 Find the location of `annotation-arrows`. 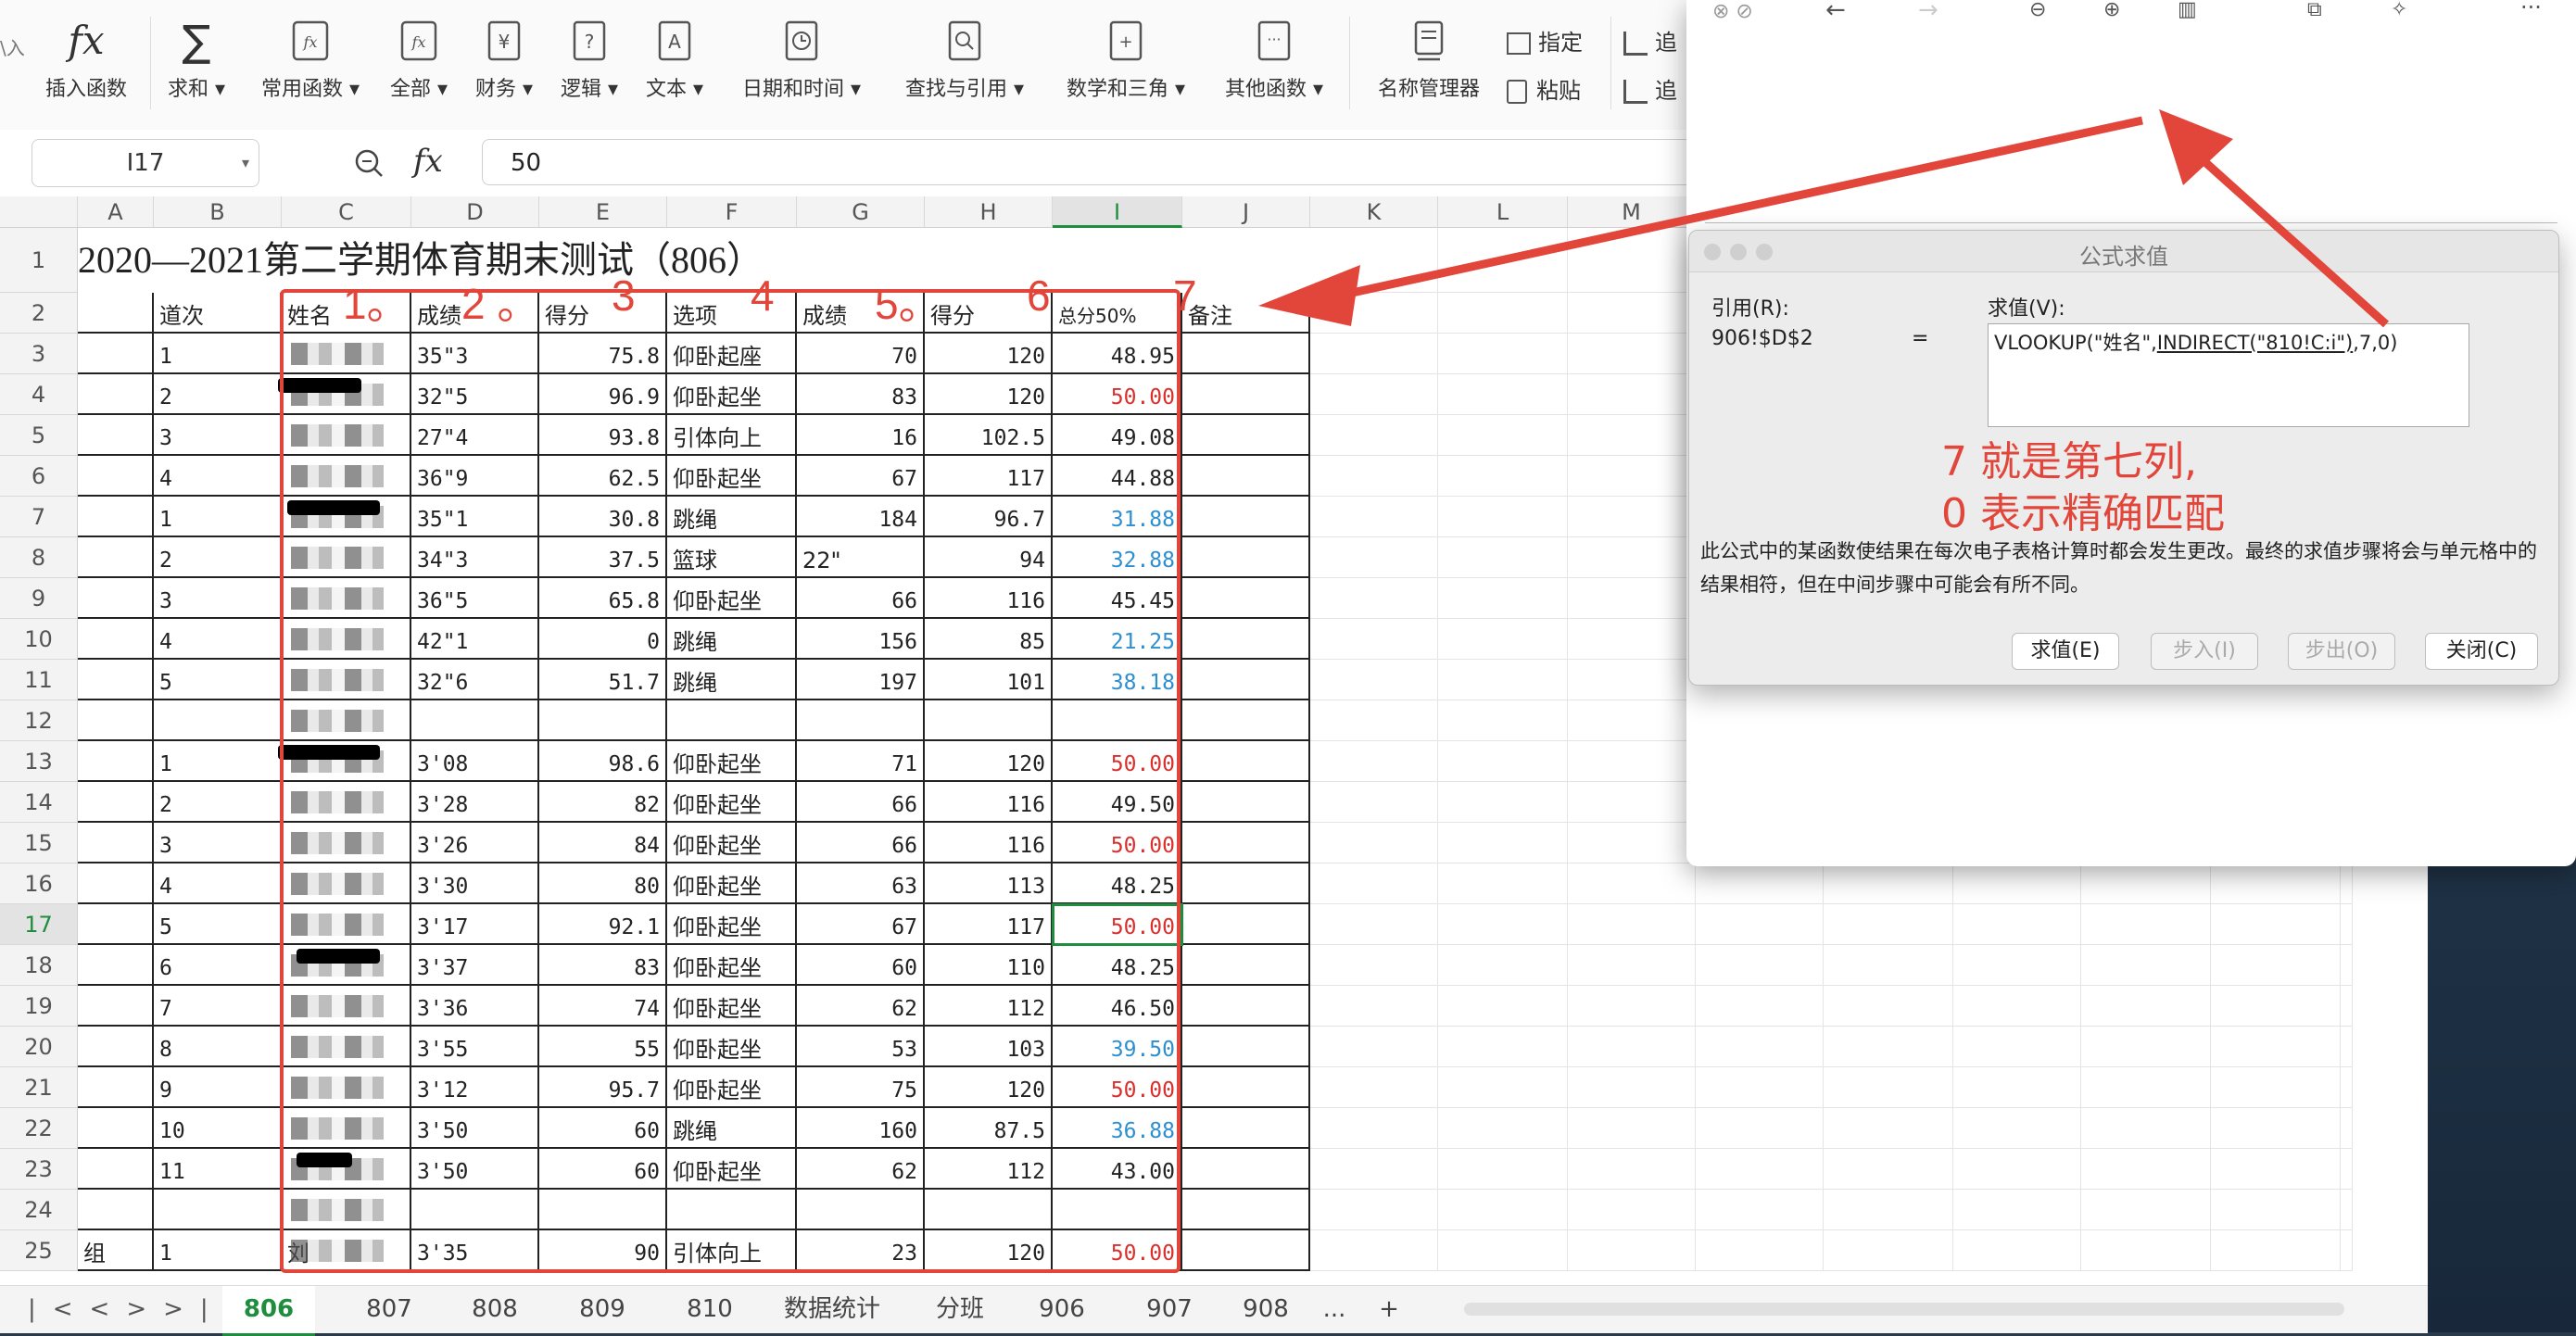

annotation-arrows is located at coordinates (1824, 218).